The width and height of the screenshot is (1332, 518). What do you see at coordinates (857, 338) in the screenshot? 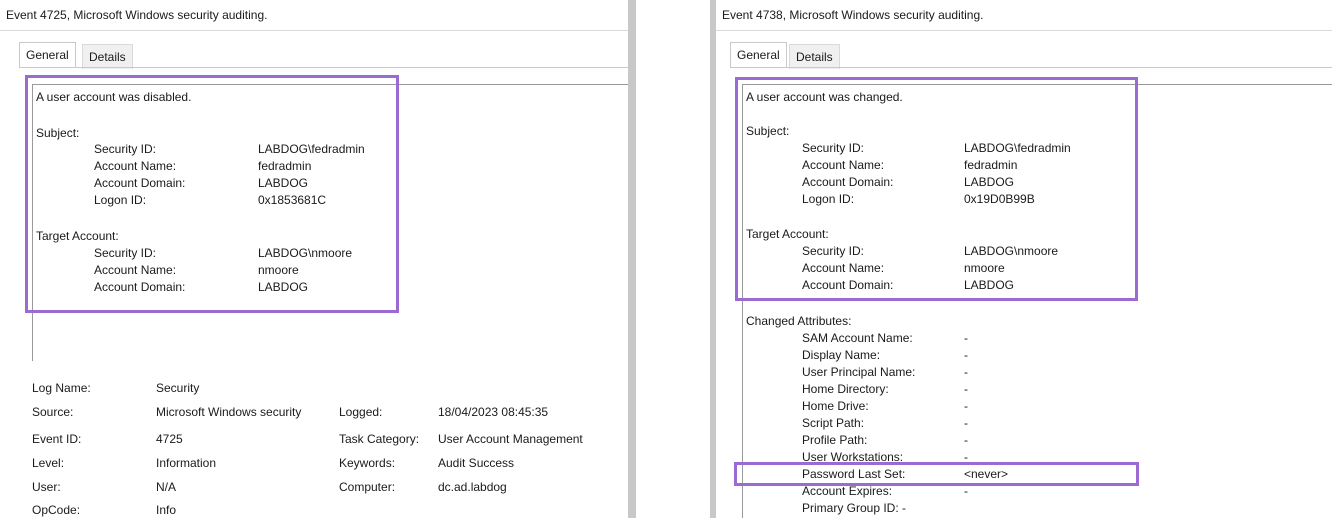
I see `sam-account-name-label: SAM Account Name:` at bounding box center [857, 338].